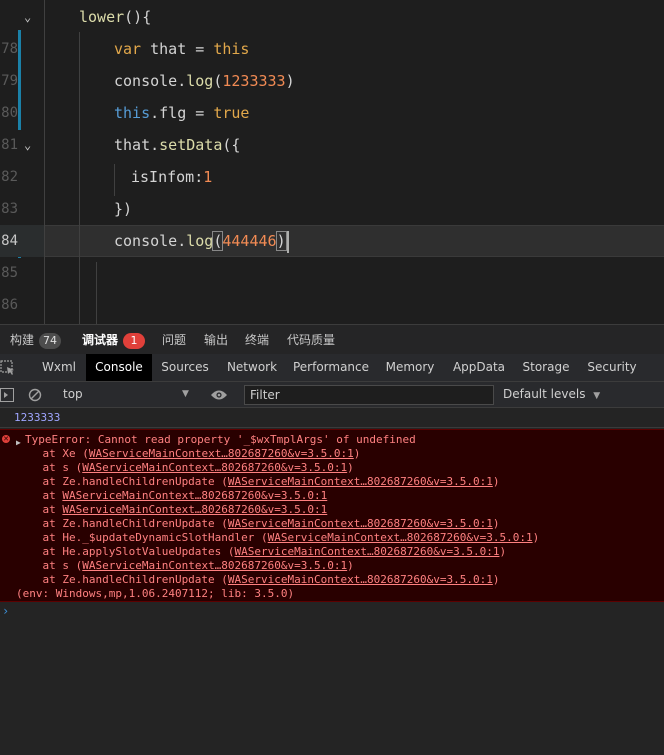 Image resolution: width=664 pixels, height=755 pixels. What do you see at coordinates (9, 273) in the screenshot?
I see `line-number: 85` at bounding box center [9, 273].